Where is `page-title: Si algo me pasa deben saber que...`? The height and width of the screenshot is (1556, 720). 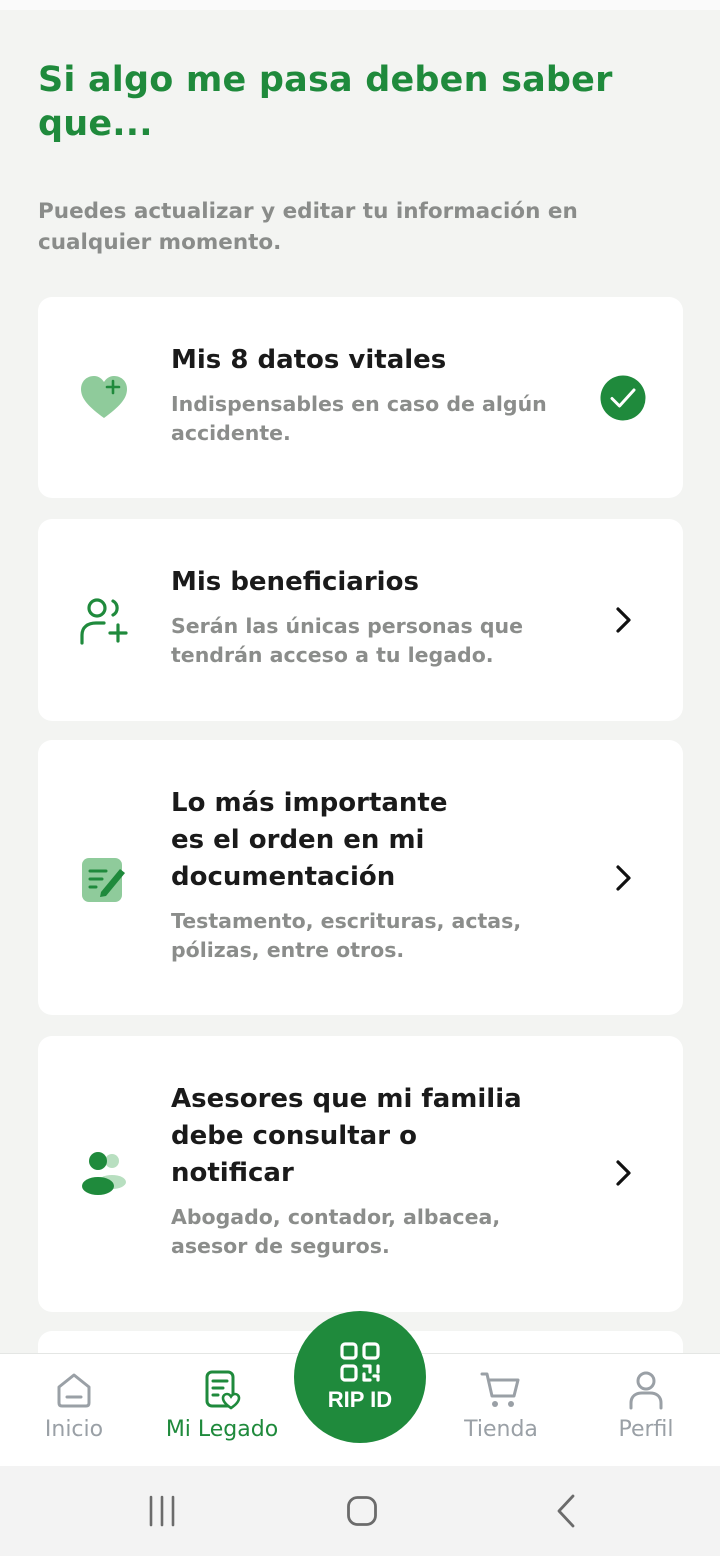 page-title: Si algo me pasa deben saber que... is located at coordinates (325, 102).